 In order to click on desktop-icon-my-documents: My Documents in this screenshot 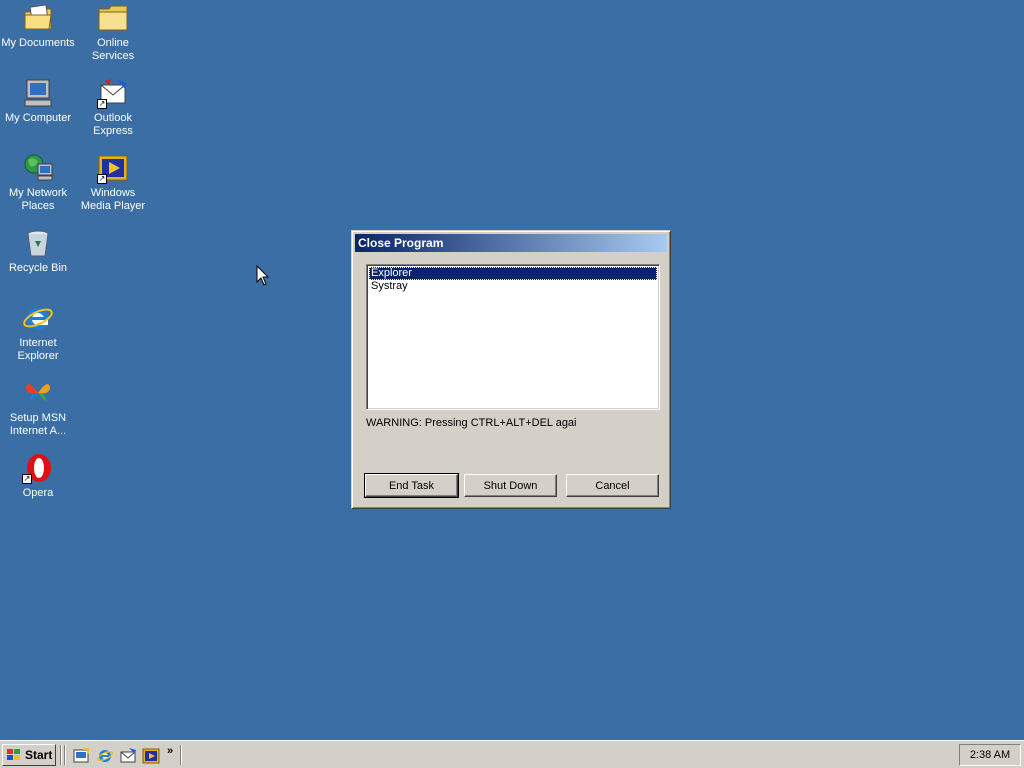, I will do `click(38, 26)`.